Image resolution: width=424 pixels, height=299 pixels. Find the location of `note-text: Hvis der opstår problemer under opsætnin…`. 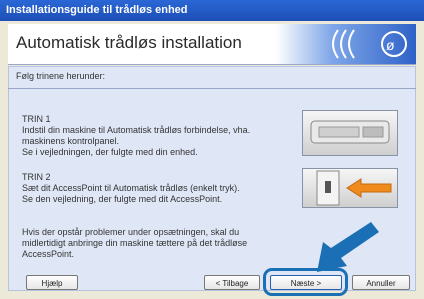

note-text: Hvis der opstår problemer under opsætnin… is located at coordinates (142, 243).